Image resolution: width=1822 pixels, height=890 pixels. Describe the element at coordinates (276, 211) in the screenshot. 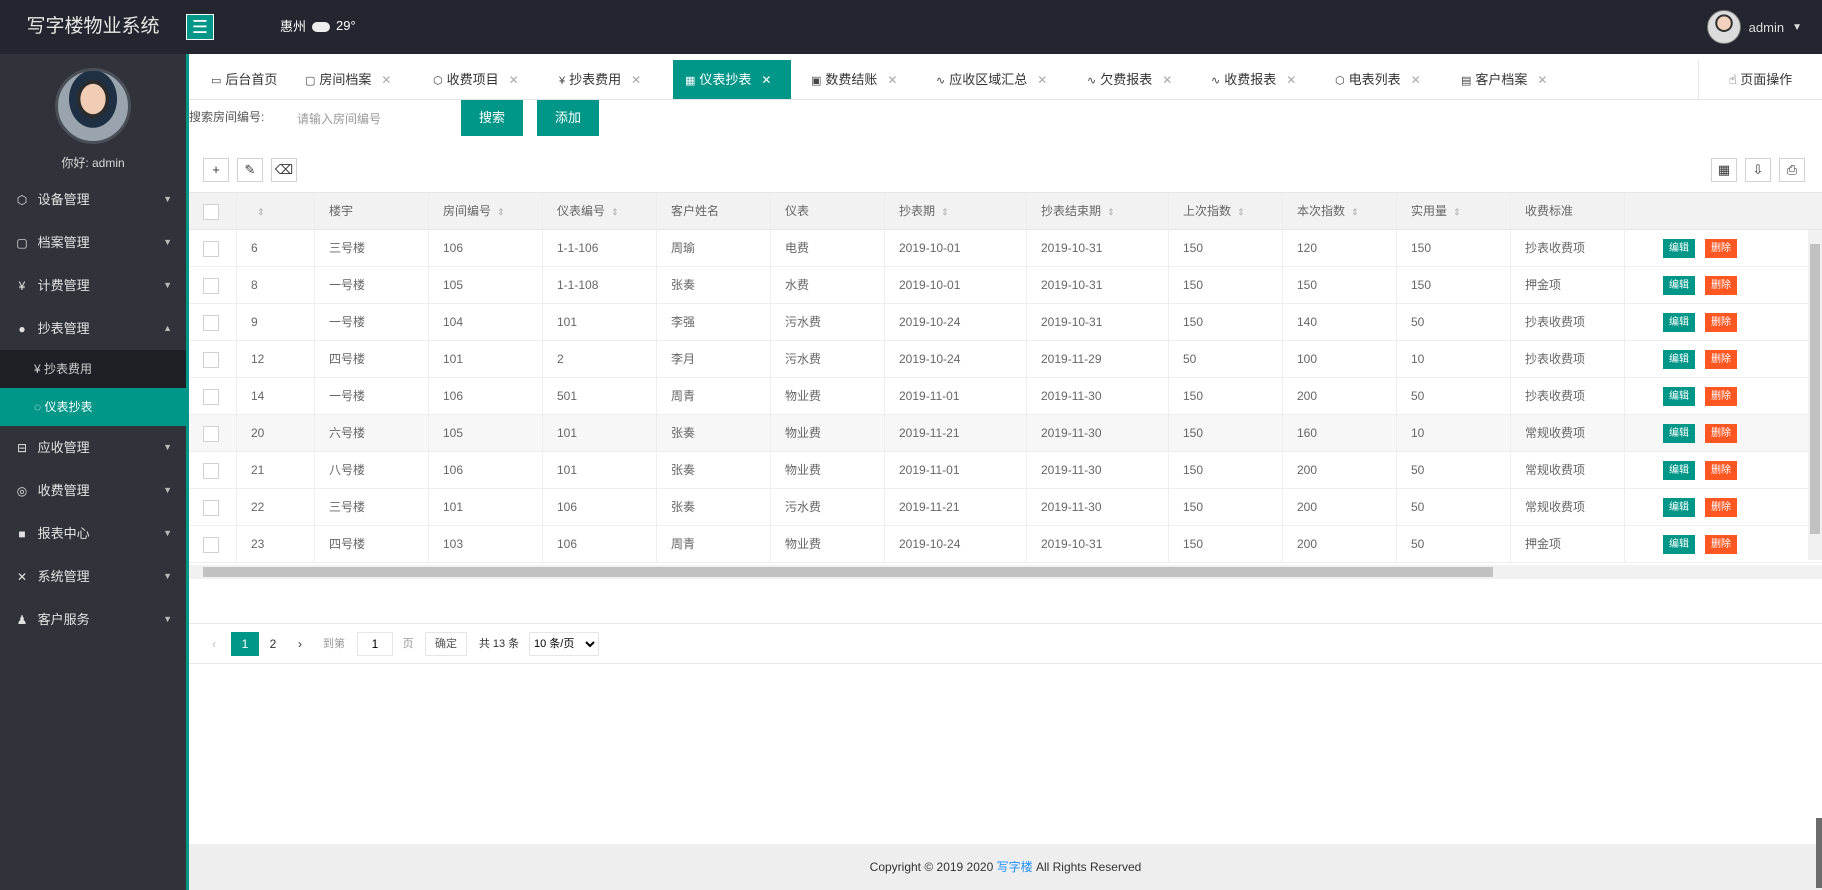

I see `column-header-id: ⇕` at that location.